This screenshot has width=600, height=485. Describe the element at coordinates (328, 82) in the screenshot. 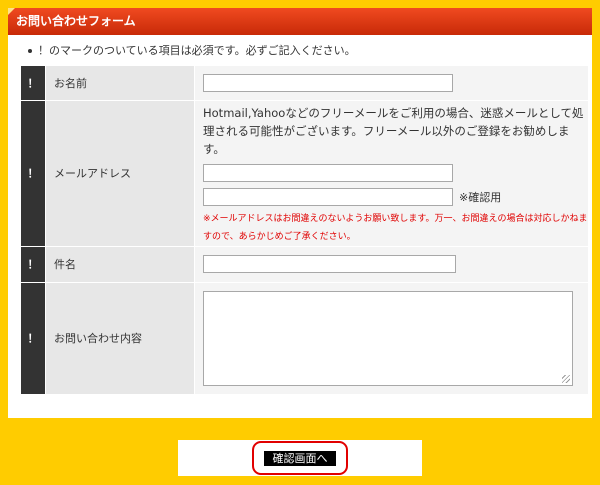

I see `name-input` at that location.